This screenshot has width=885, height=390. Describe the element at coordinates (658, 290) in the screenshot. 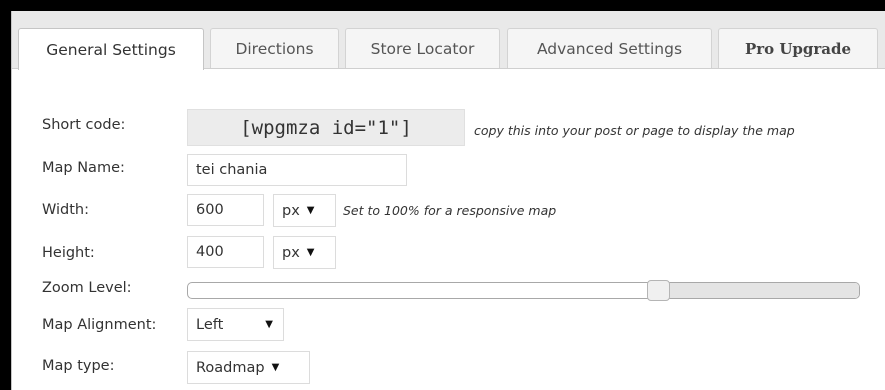

I see `zoom-slider-handle` at that location.